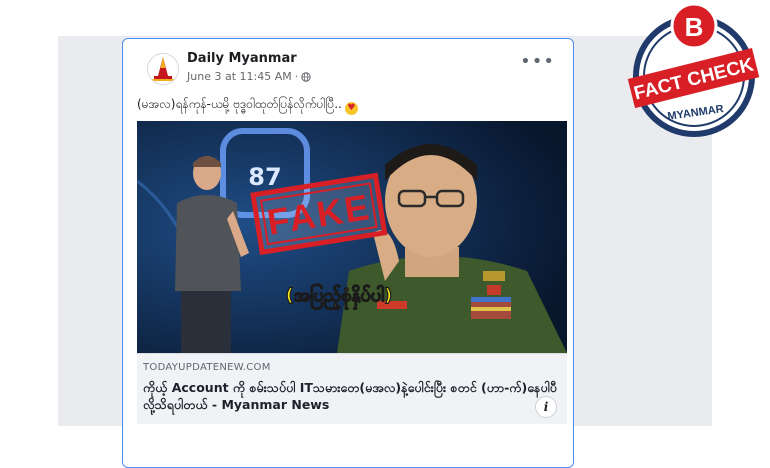 This screenshot has height=468, width=770. What do you see at coordinates (693, 69) in the screenshot?
I see `fact-check-badge: B FACT CHECK MYANMAR` at bounding box center [693, 69].